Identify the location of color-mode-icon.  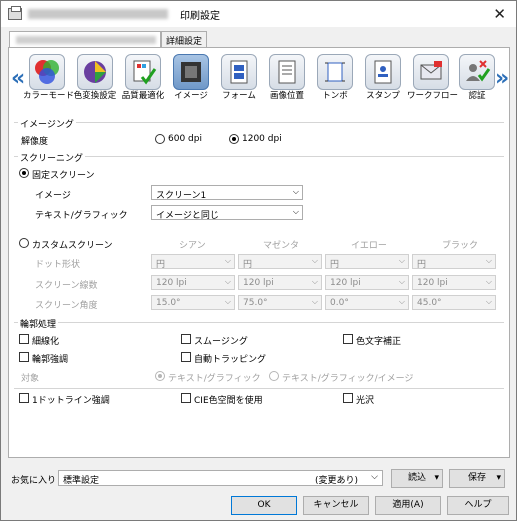
(47, 72).